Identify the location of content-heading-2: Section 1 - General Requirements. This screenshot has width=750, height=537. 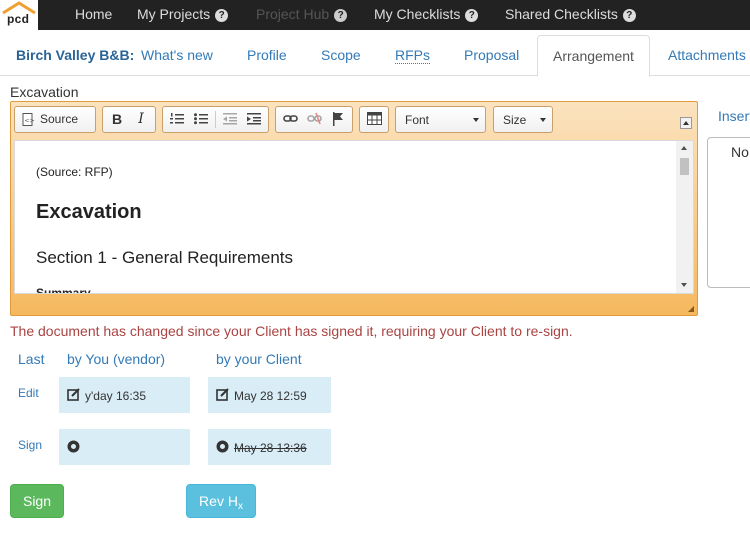
(165, 257).